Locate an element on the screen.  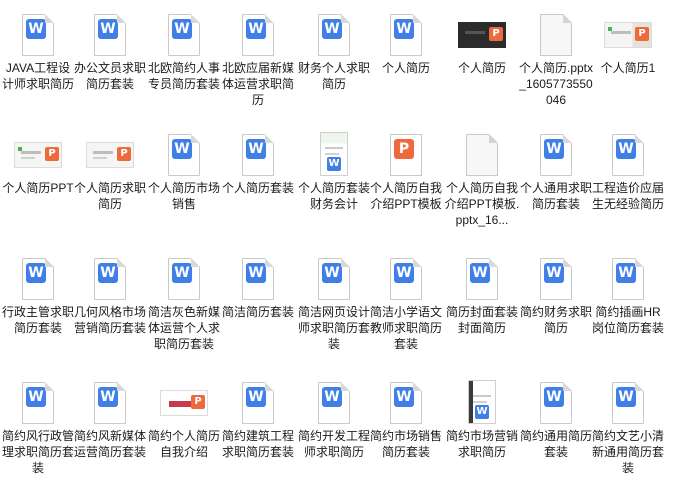
file-item: W 简约插画HR岗位简历套装 is located at coordinates (628, 308).